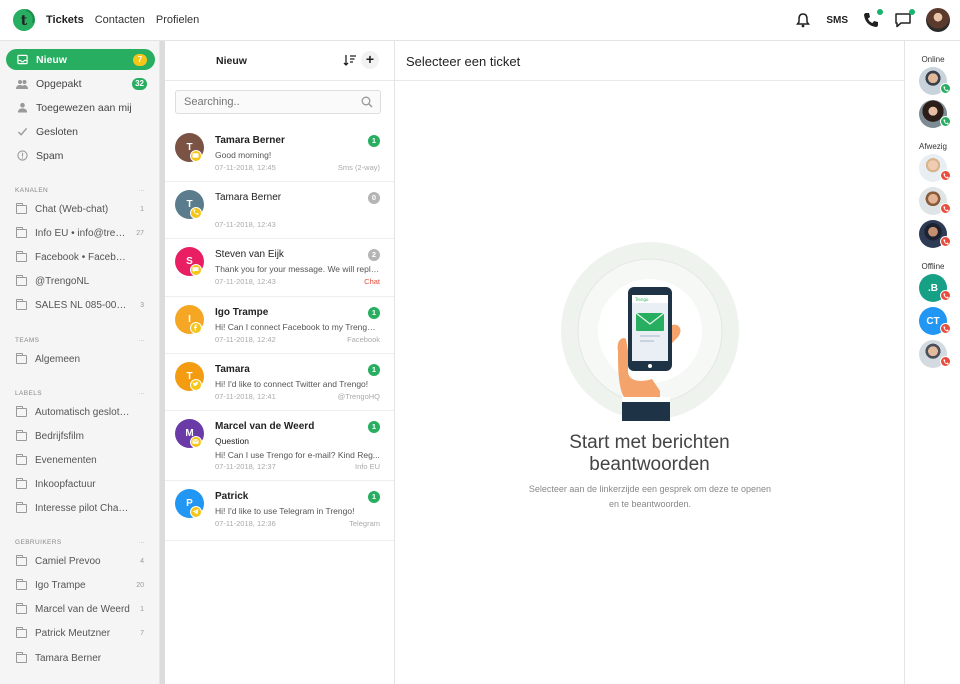 This screenshot has height=684, width=960. Describe the element at coordinates (904, 19) in the screenshot. I see `chat-button` at that location.